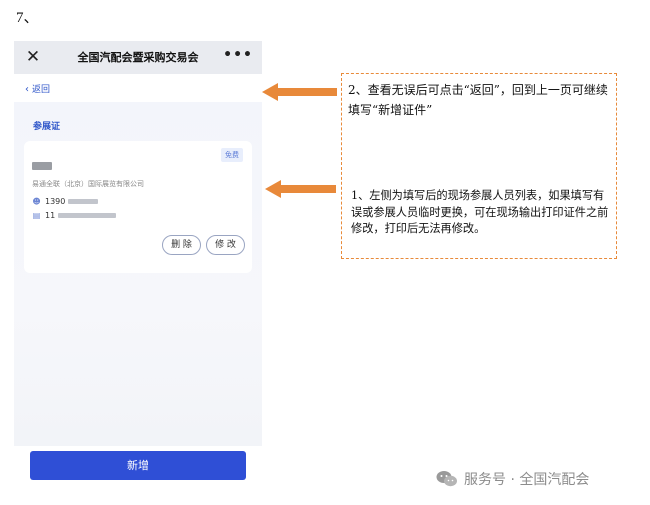  I want to click on edit-button: 修 改, so click(225, 245).